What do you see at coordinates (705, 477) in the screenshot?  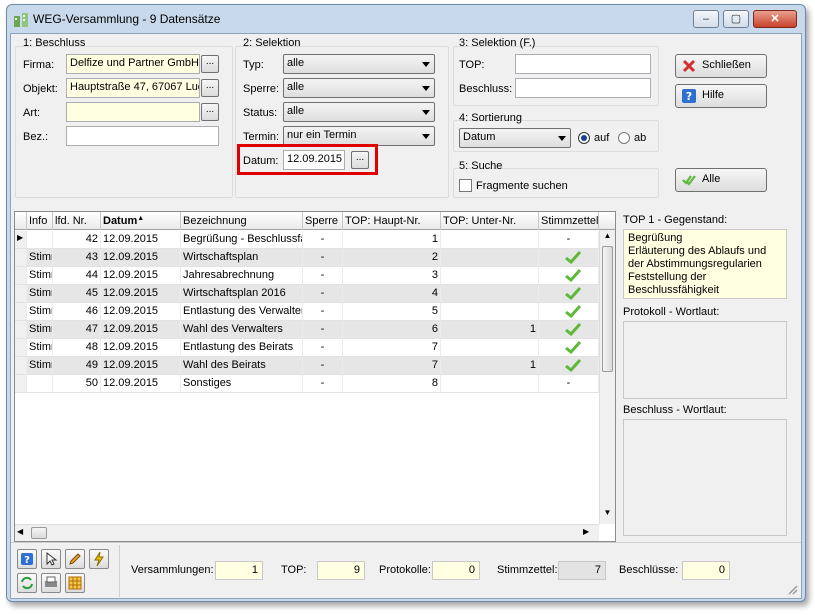 I see `beschluss-wortlaut-text` at bounding box center [705, 477].